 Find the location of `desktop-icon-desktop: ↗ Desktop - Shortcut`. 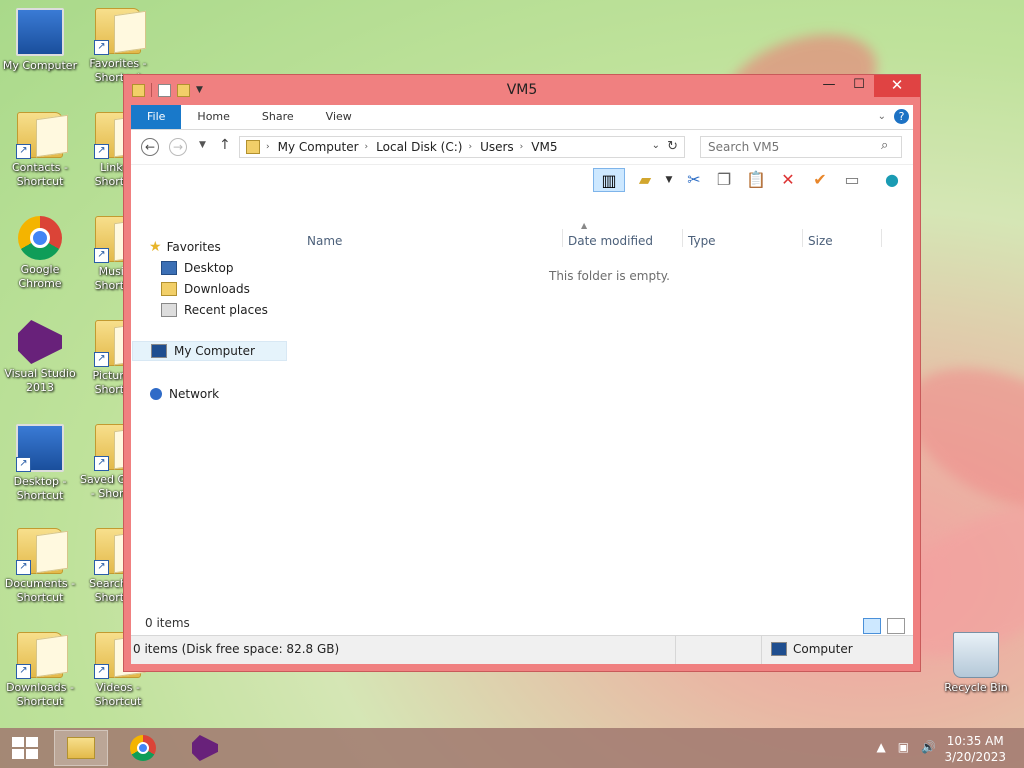

desktop-icon-desktop: ↗ Desktop - Shortcut is located at coordinates (40, 463).